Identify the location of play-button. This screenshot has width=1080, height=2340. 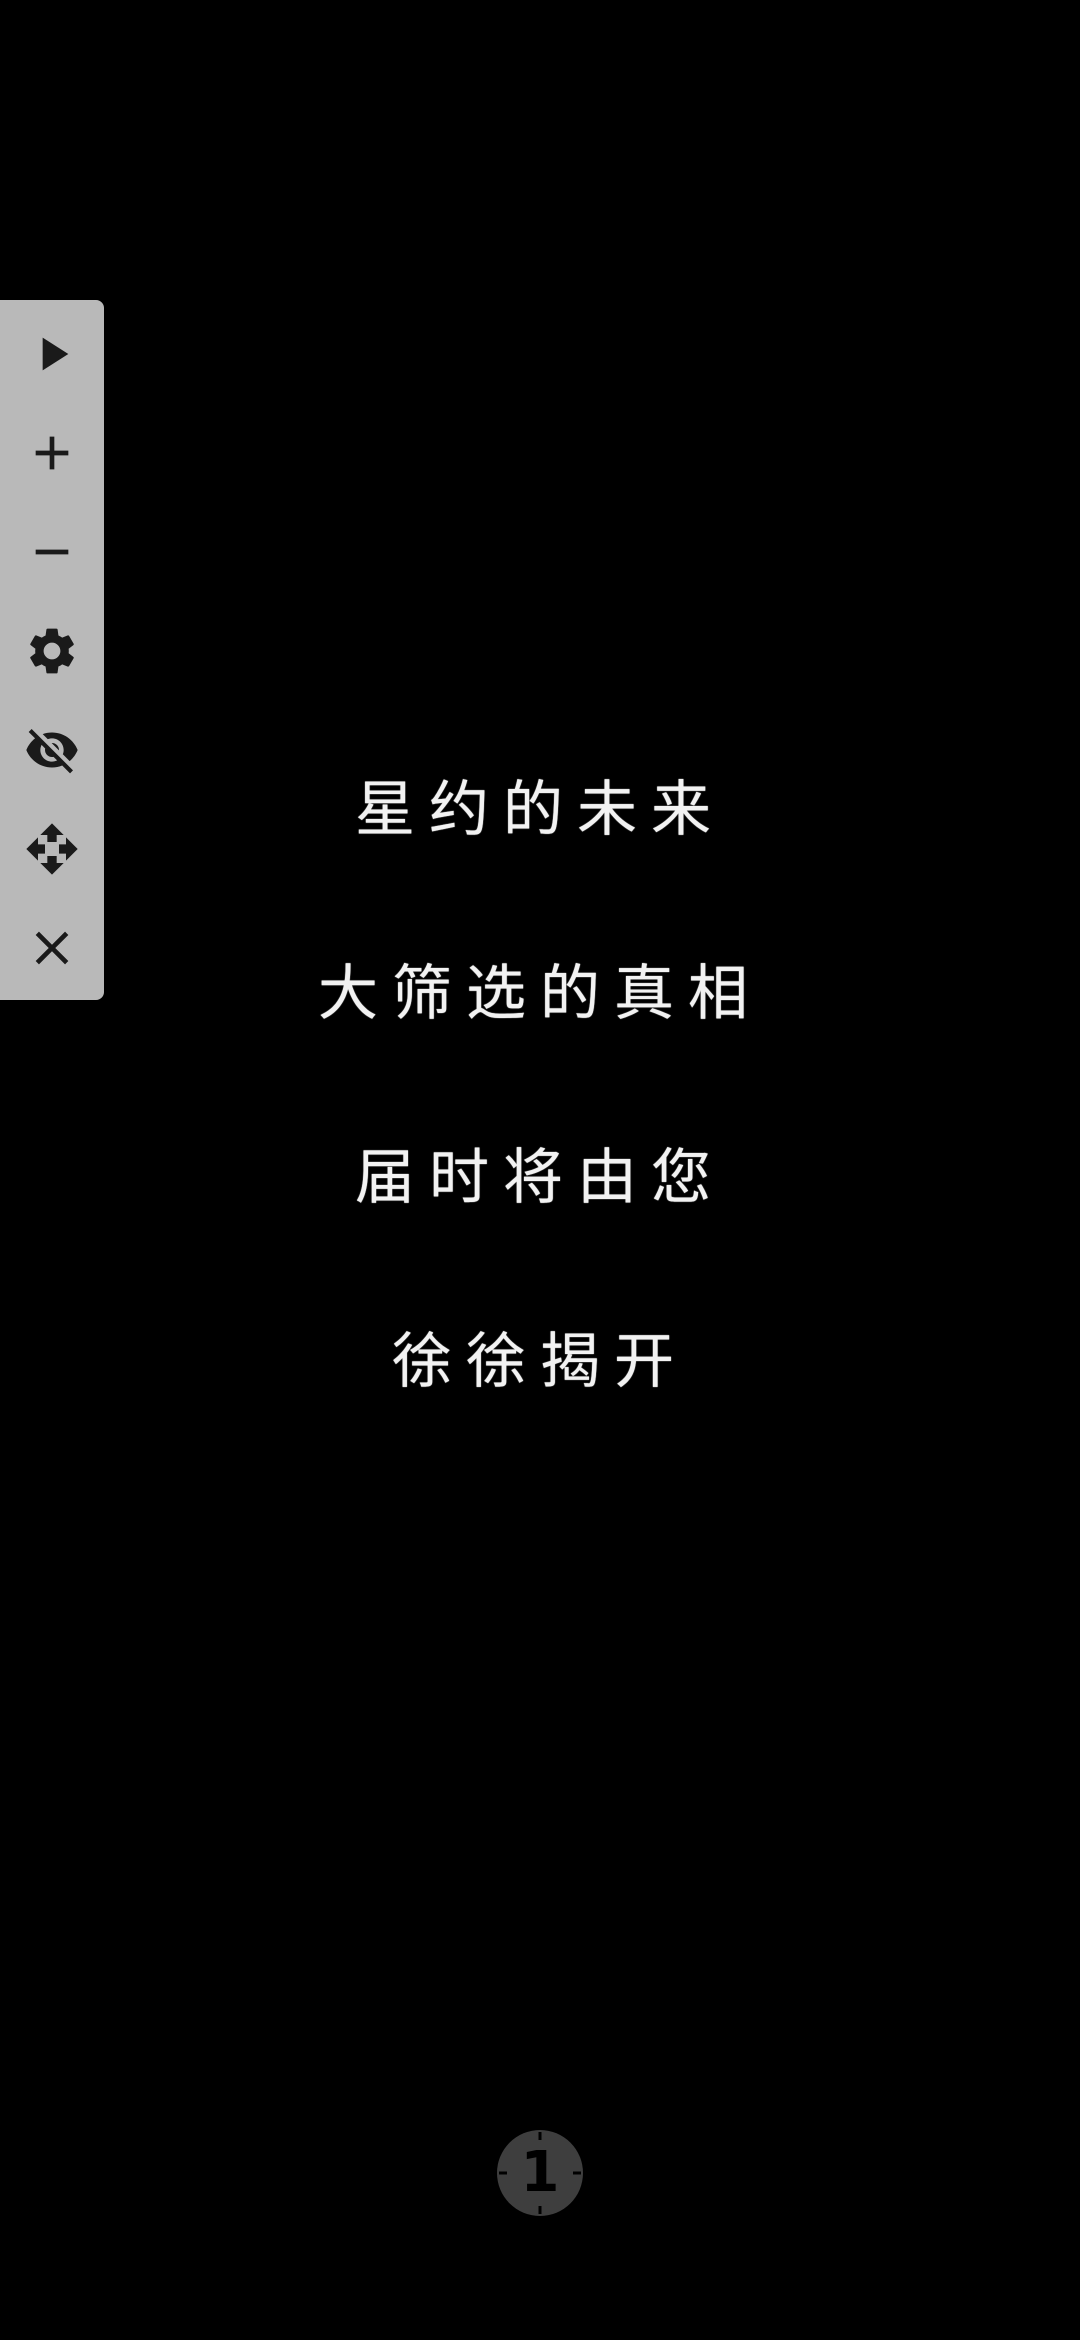
(52, 354).